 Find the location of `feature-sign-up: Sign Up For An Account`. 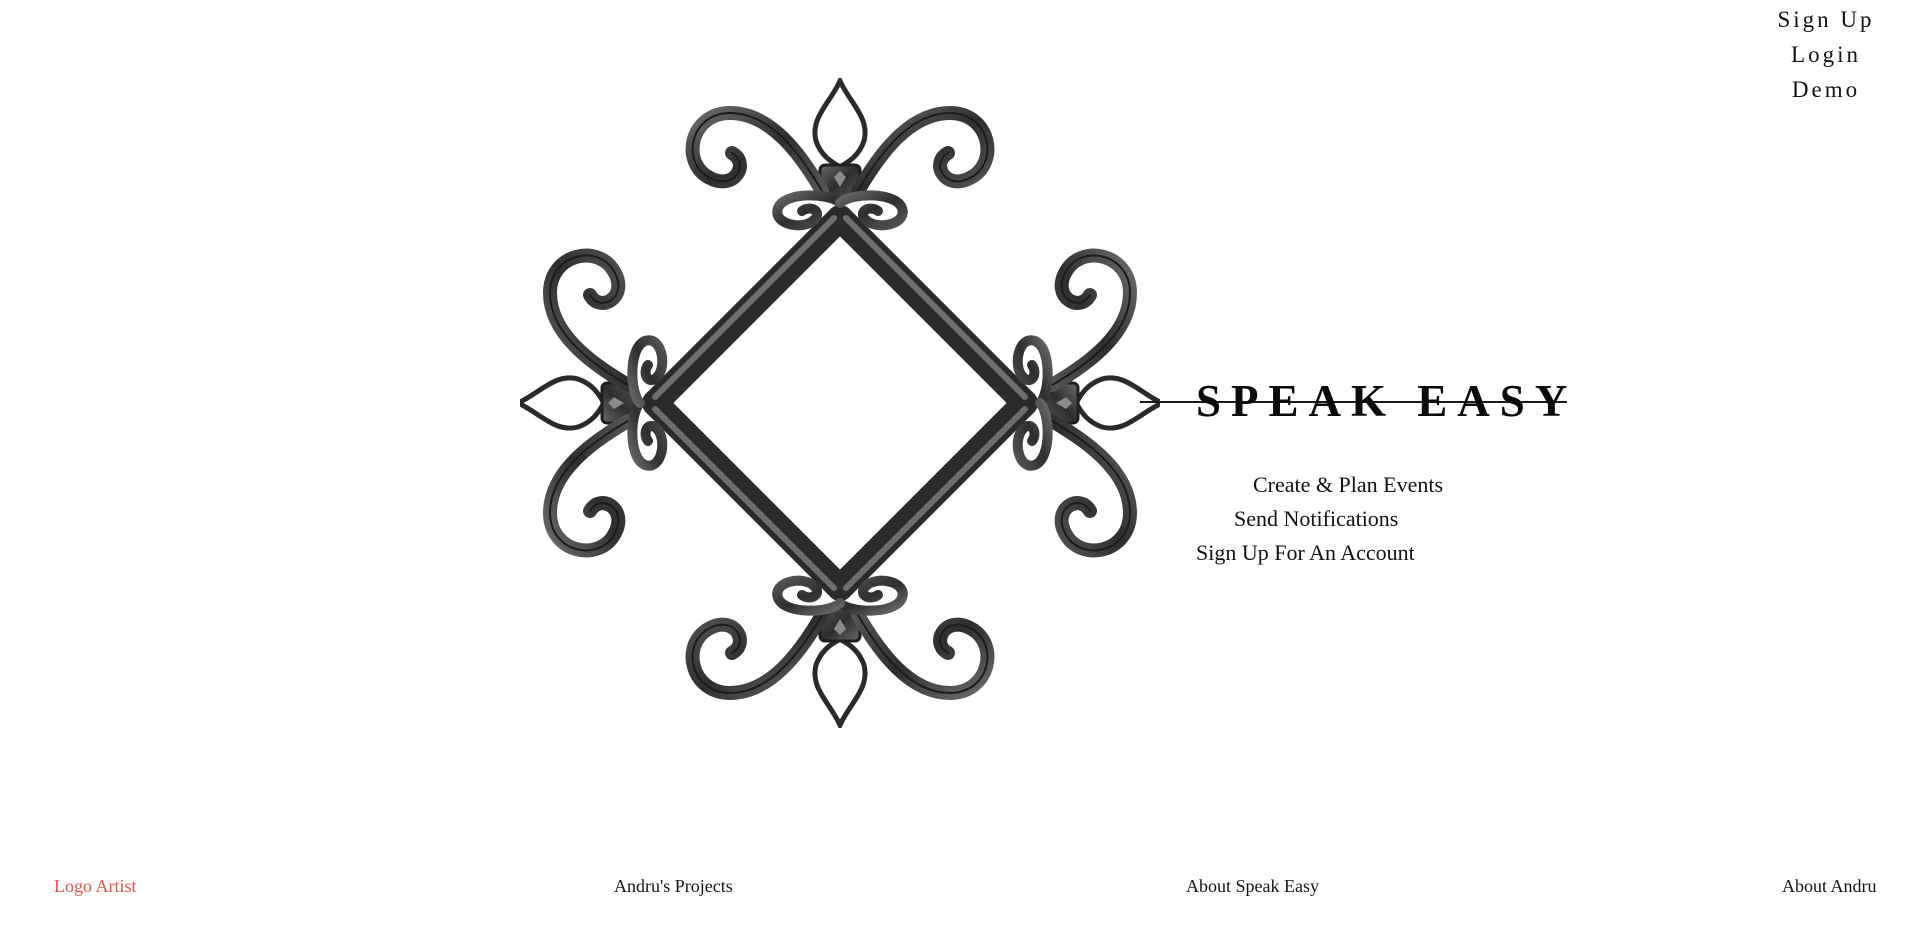

feature-sign-up: Sign Up For An Account is located at coordinates (1305, 552).